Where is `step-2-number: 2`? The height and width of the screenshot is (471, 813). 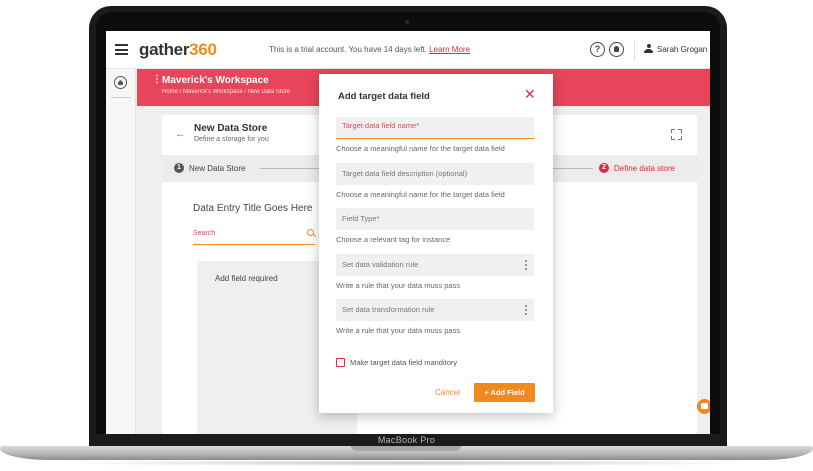 step-2-number: 2 is located at coordinates (604, 168).